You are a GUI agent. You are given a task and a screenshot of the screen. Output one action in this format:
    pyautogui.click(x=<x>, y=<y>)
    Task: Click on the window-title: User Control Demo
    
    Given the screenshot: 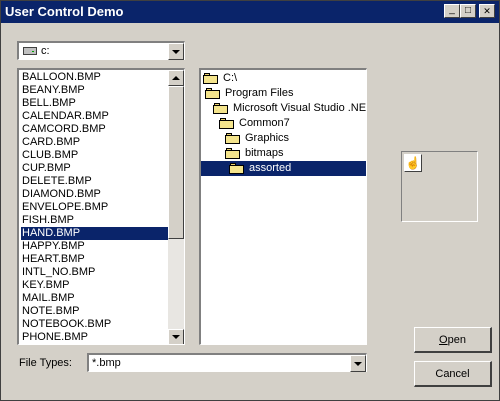 What is the action you would take?
    pyautogui.click(x=64, y=11)
    